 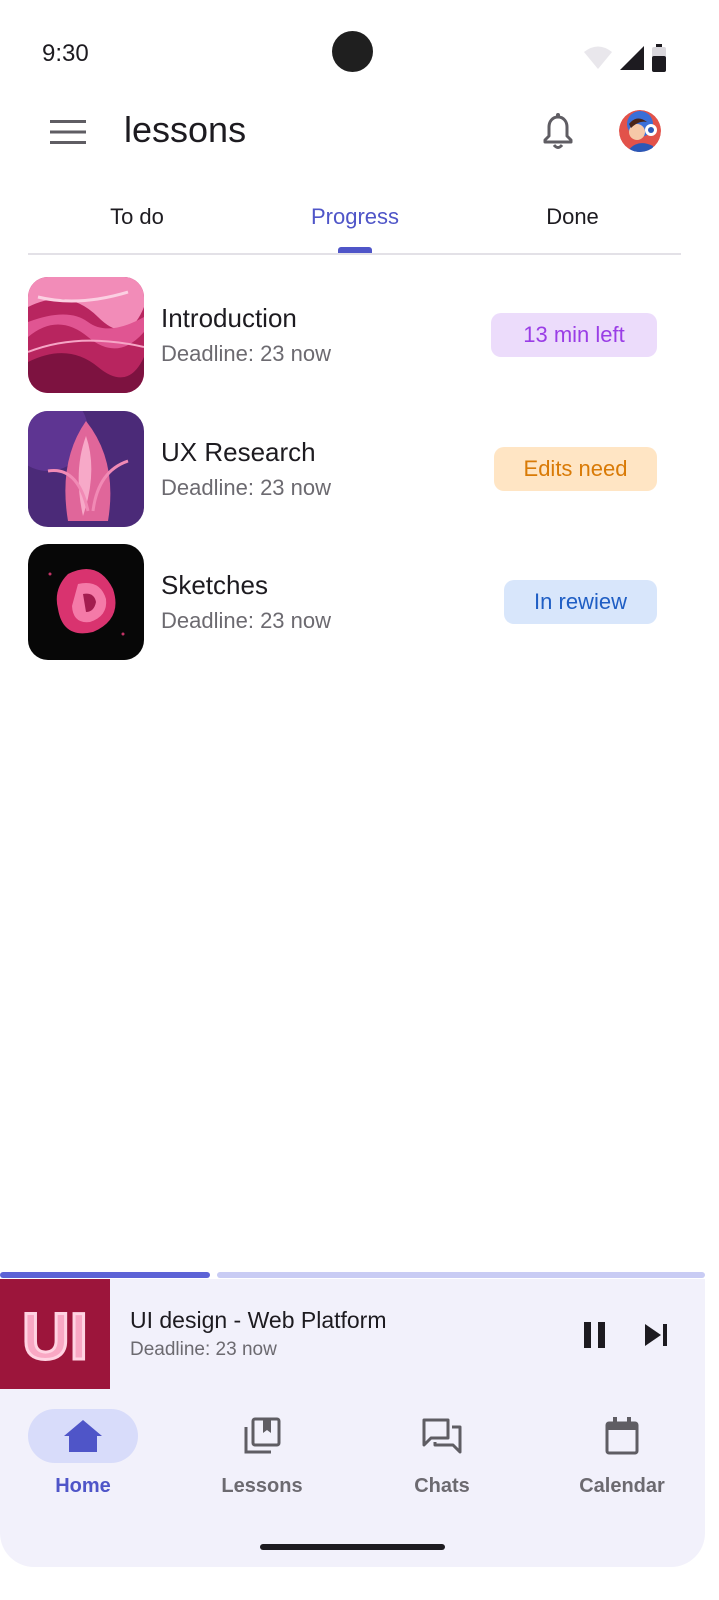 What do you see at coordinates (348, 470) in the screenshot?
I see `list-item: UX Research Deadline: 23 now Edits need` at bounding box center [348, 470].